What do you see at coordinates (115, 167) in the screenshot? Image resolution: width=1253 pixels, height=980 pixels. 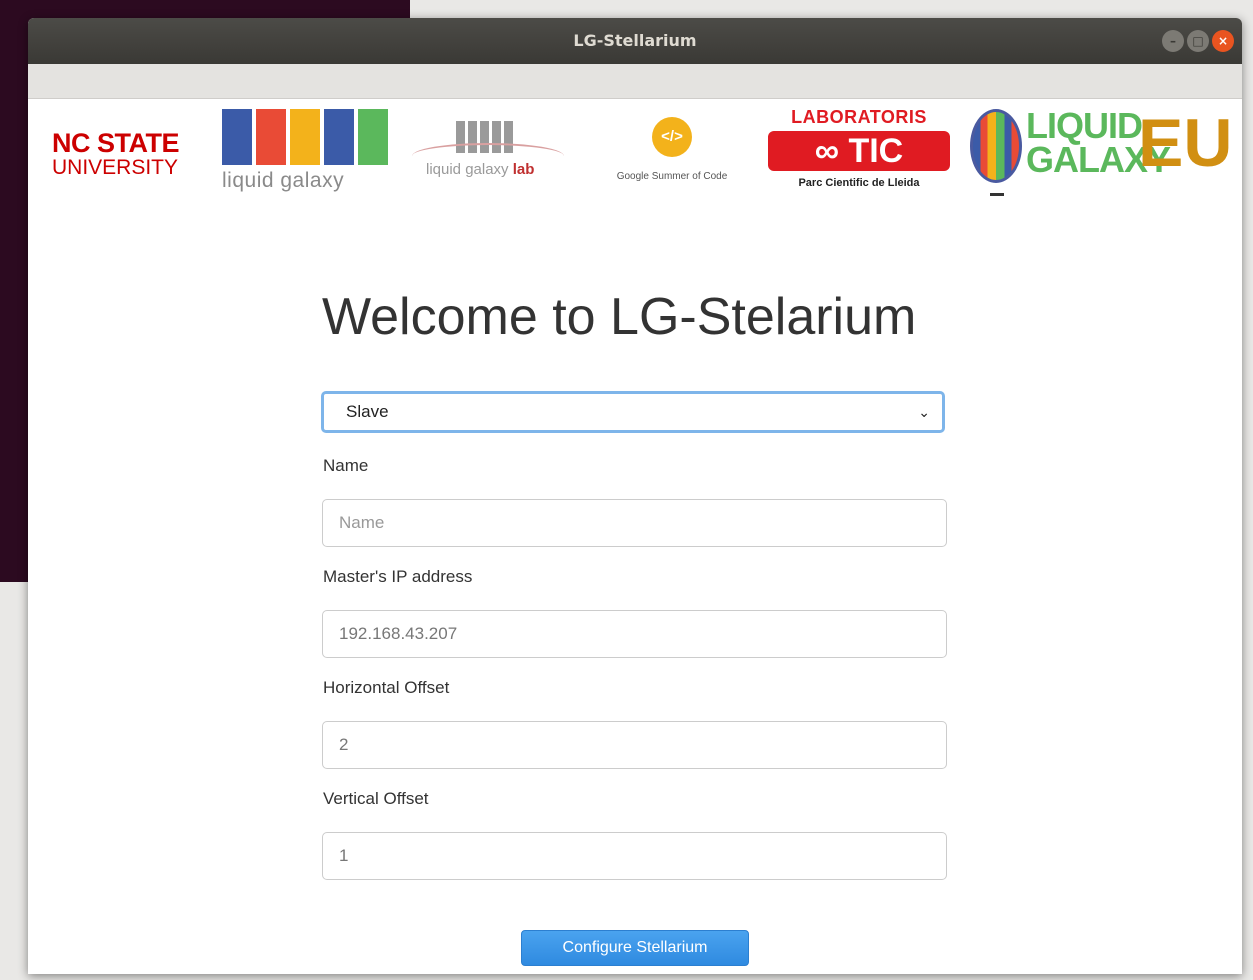 I see `ncstate-logo-line2: UNIVERSITY` at bounding box center [115, 167].